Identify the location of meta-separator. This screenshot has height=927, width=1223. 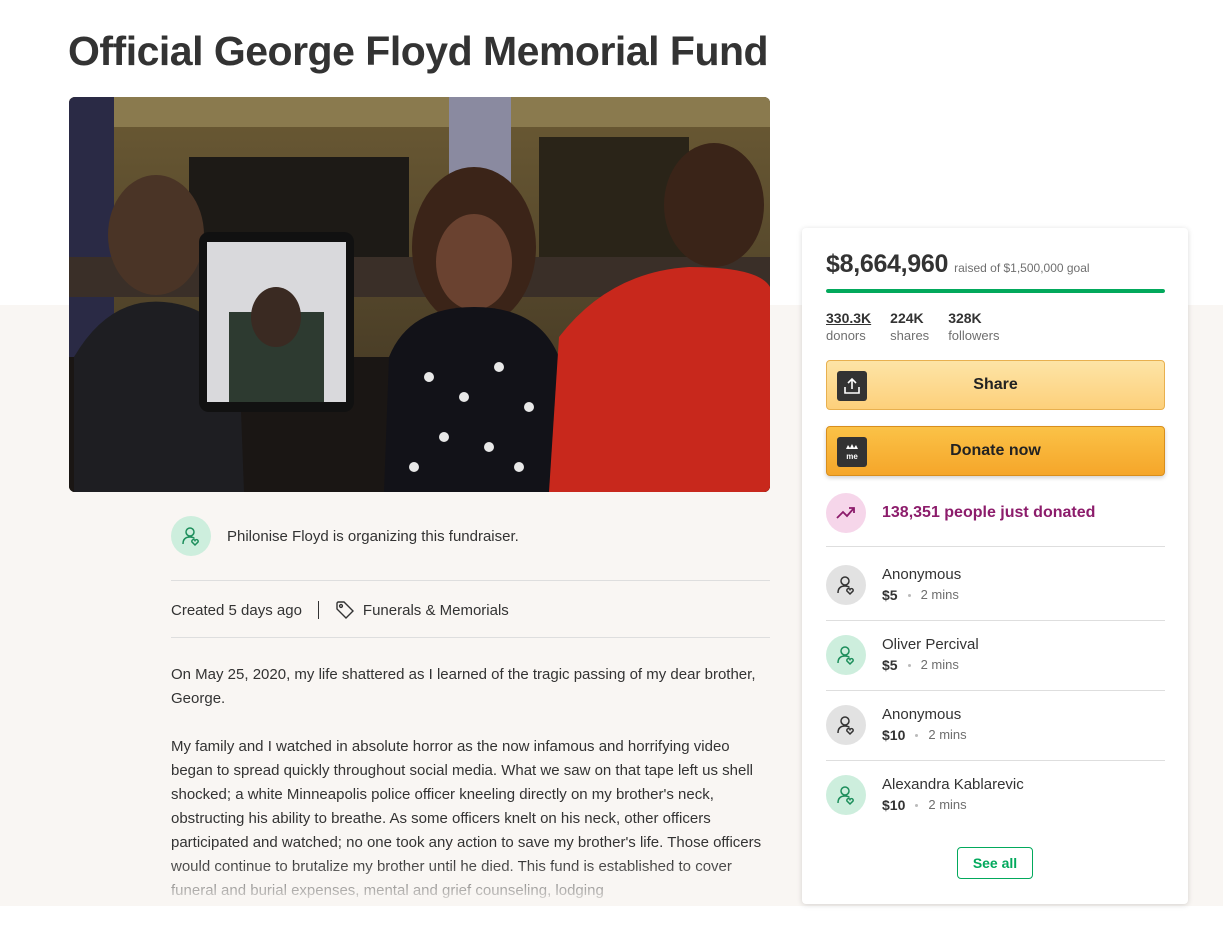
(318, 610).